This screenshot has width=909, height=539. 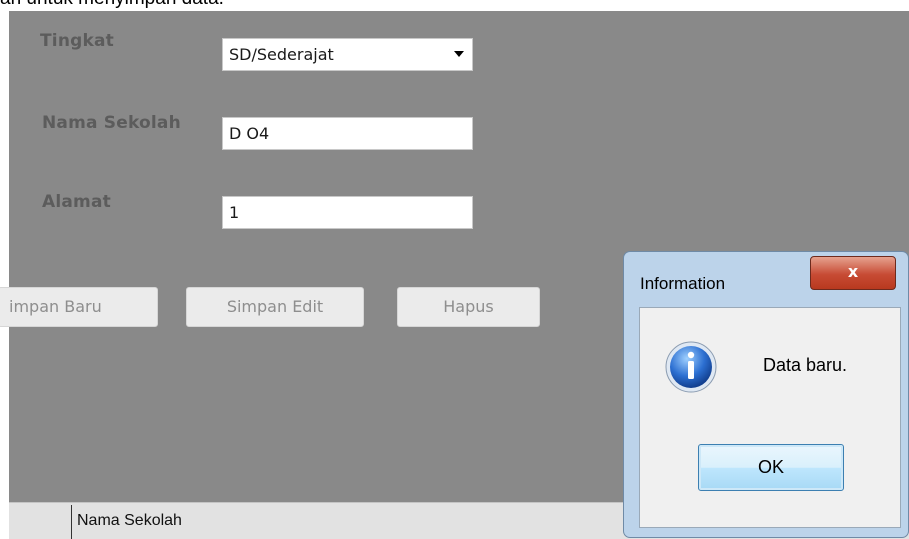 I want to click on alamat-input: 1, so click(x=347, y=212).